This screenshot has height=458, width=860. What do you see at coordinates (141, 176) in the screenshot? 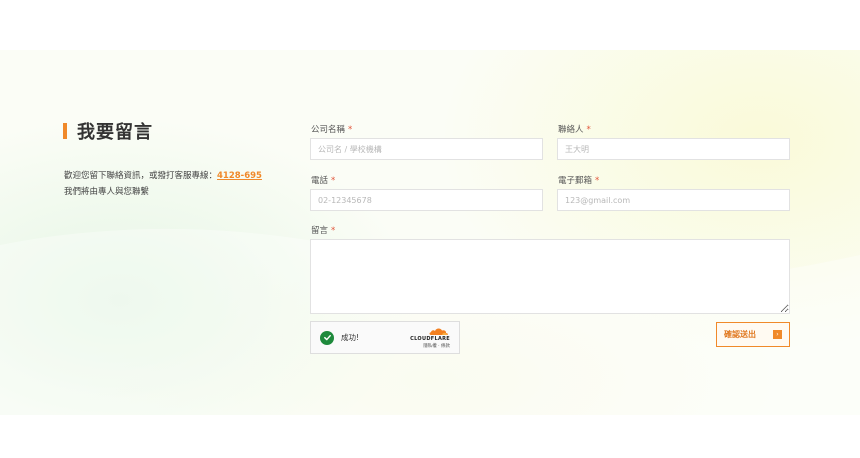
I see `intro-line-1-text: 歡迎您留下聯絡資訊，或撥打客服專線：` at bounding box center [141, 176].